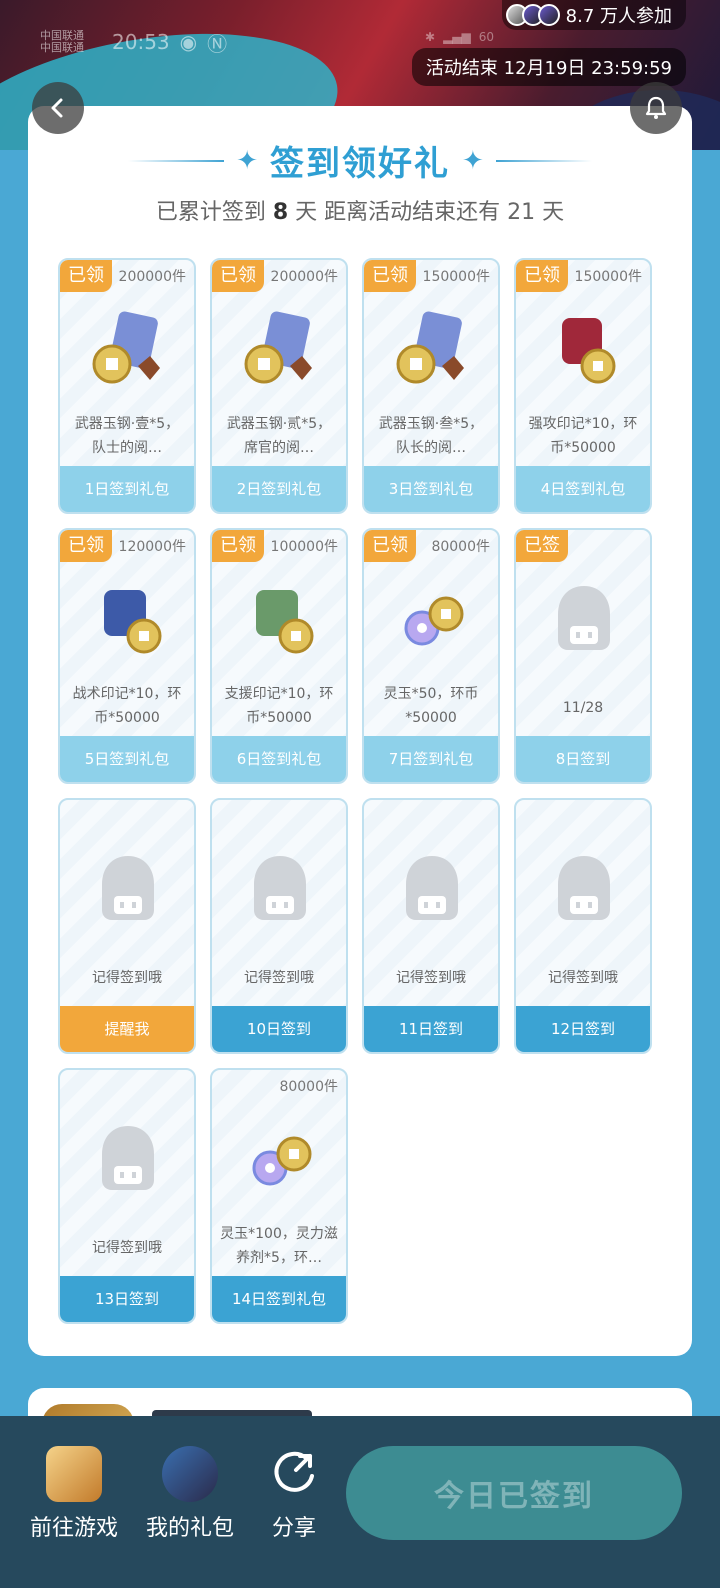  I want to click on my-gifts-button: 我的礼包, so click(190, 1494).